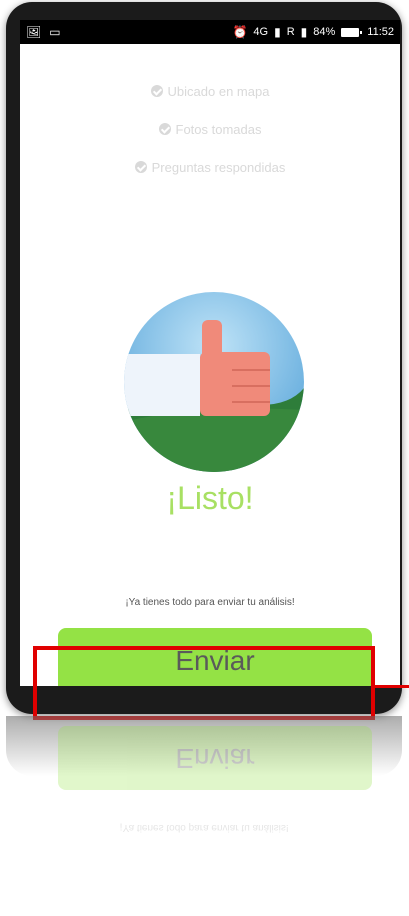 The image size is (409, 916). Describe the element at coordinates (215, 758) in the screenshot. I see `reflection-send-button: Enviar` at that location.